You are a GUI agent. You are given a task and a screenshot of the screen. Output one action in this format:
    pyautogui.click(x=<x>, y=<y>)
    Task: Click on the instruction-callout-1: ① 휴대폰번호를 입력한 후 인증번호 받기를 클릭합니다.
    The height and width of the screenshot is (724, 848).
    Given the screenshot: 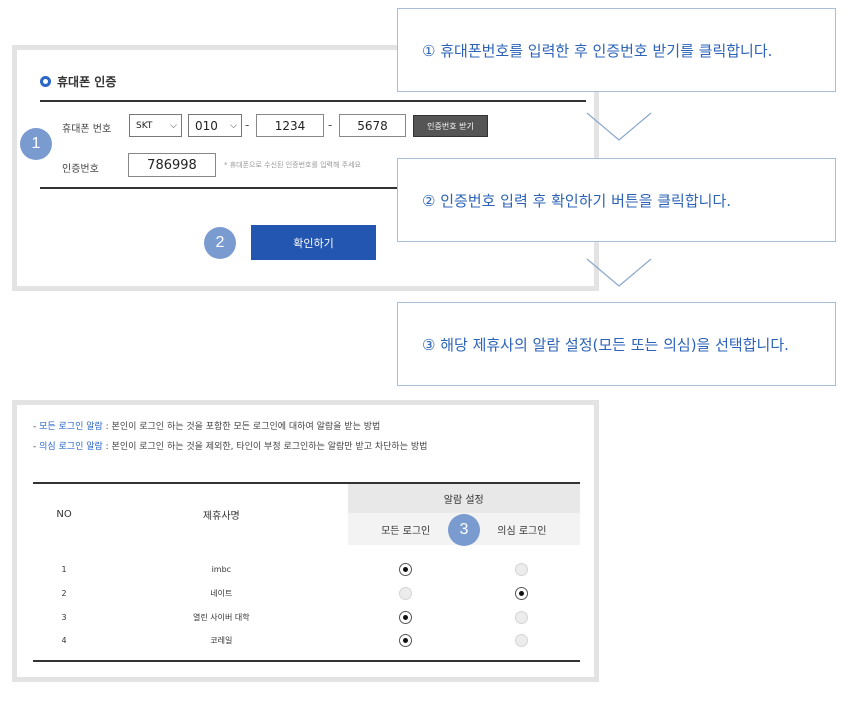 What is the action you would take?
    pyautogui.click(x=616, y=50)
    